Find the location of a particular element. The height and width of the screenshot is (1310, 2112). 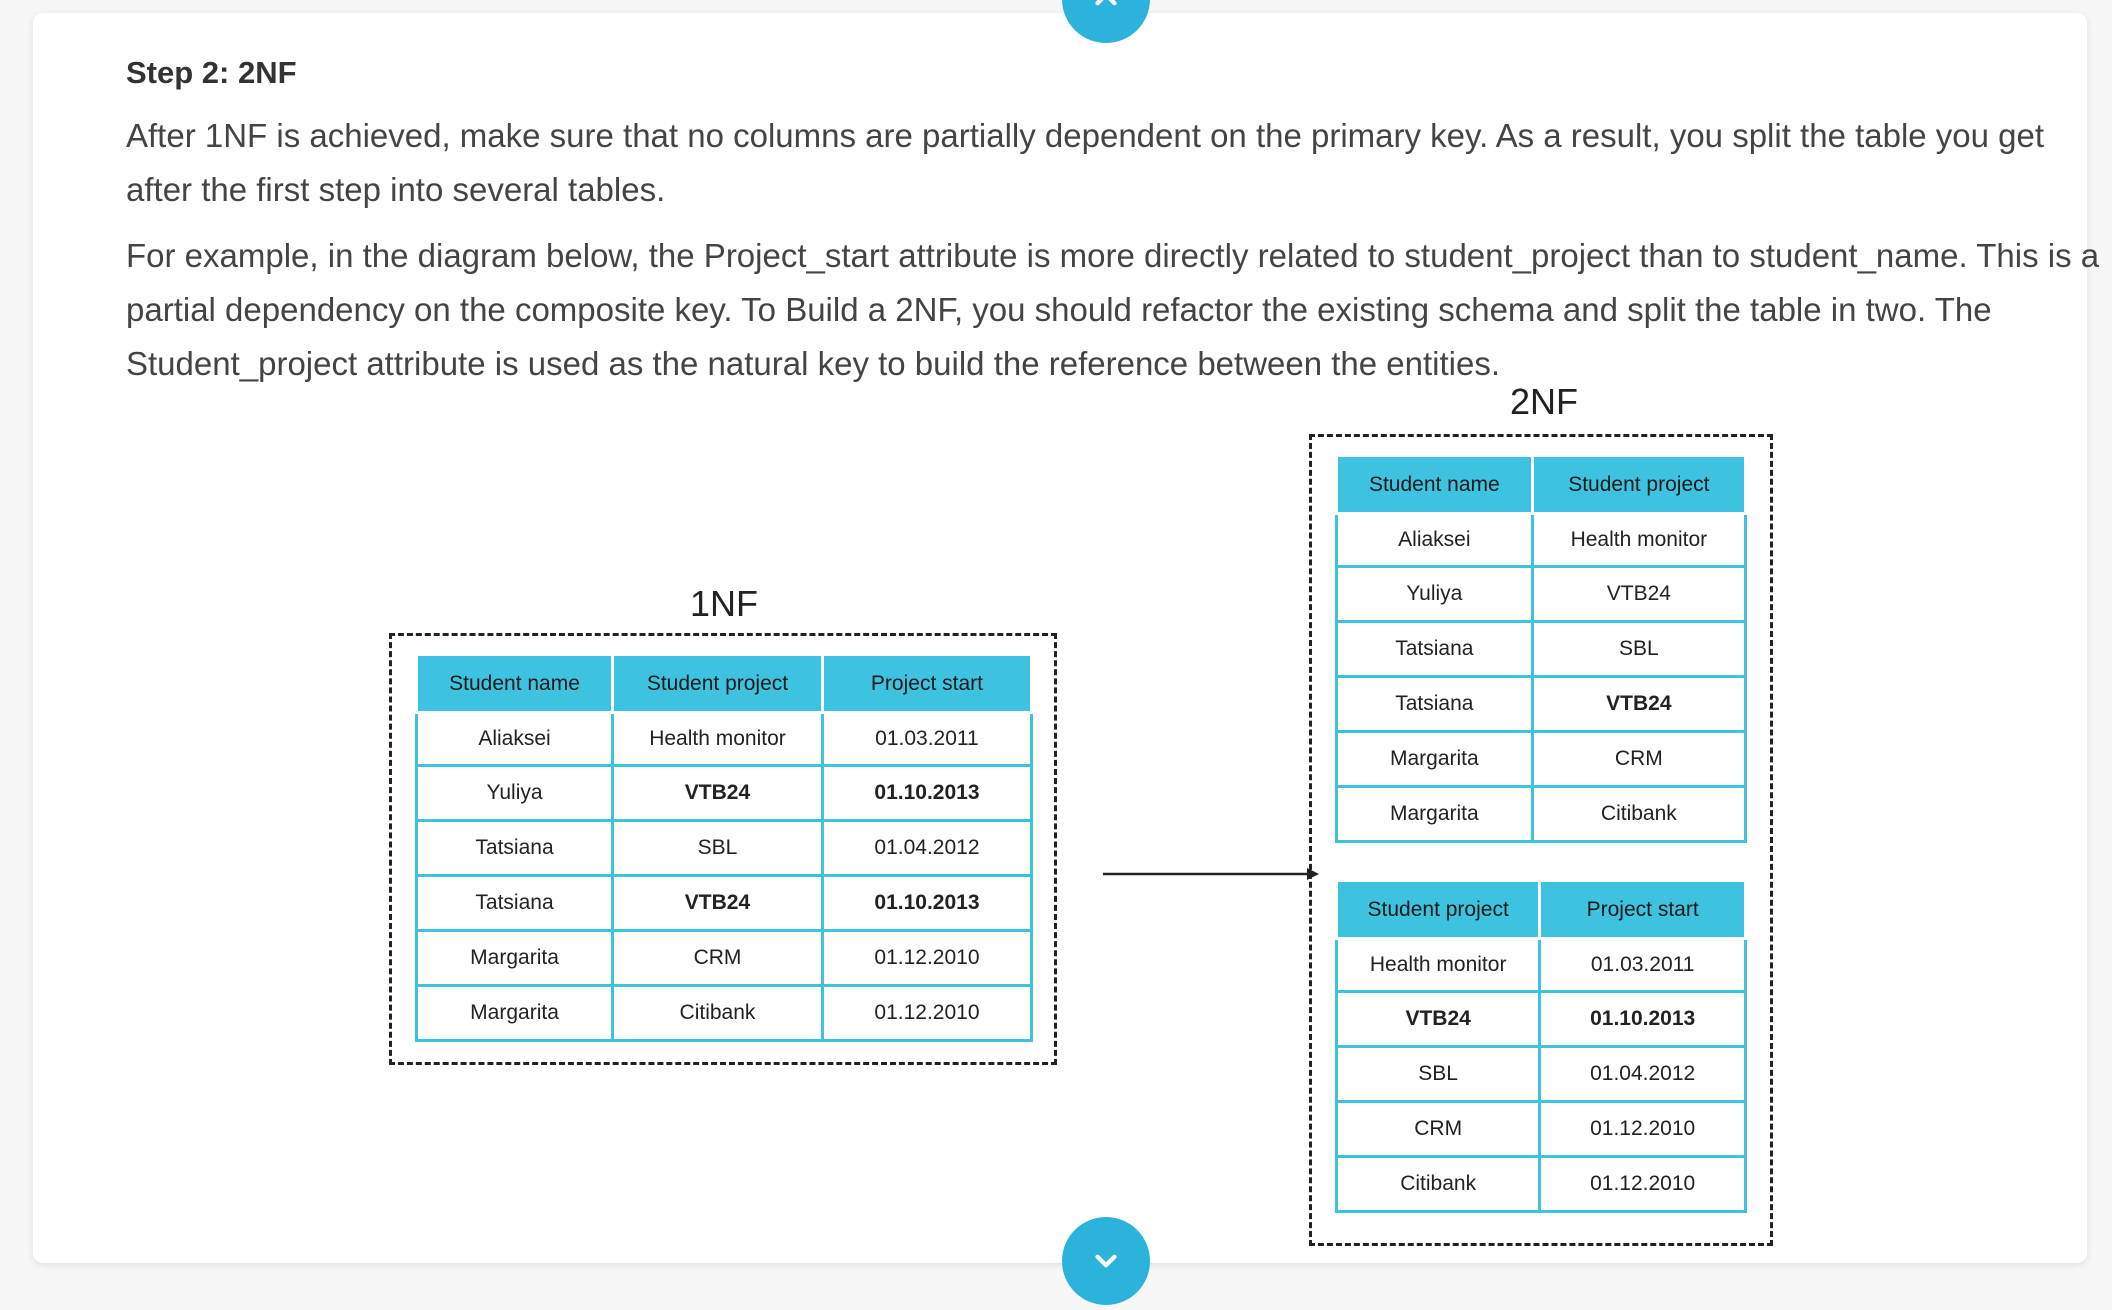

table-row: CRM 01.12.2010 is located at coordinates (1540, 1129).